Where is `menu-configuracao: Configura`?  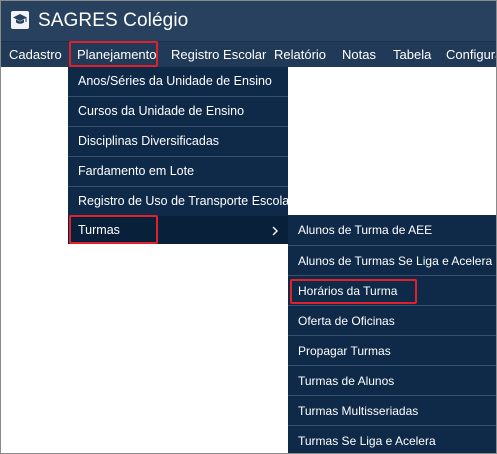
menu-configuracao: Configura is located at coordinates (471, 55).